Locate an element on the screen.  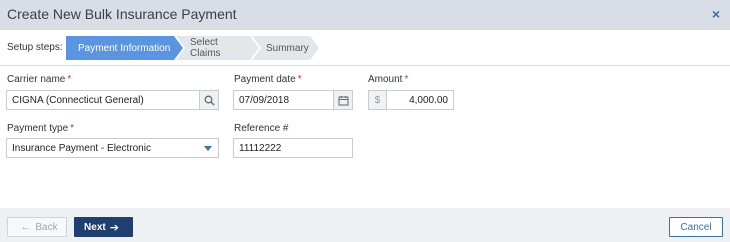
reference-label: Reference # is located at coordinates (261, 128).